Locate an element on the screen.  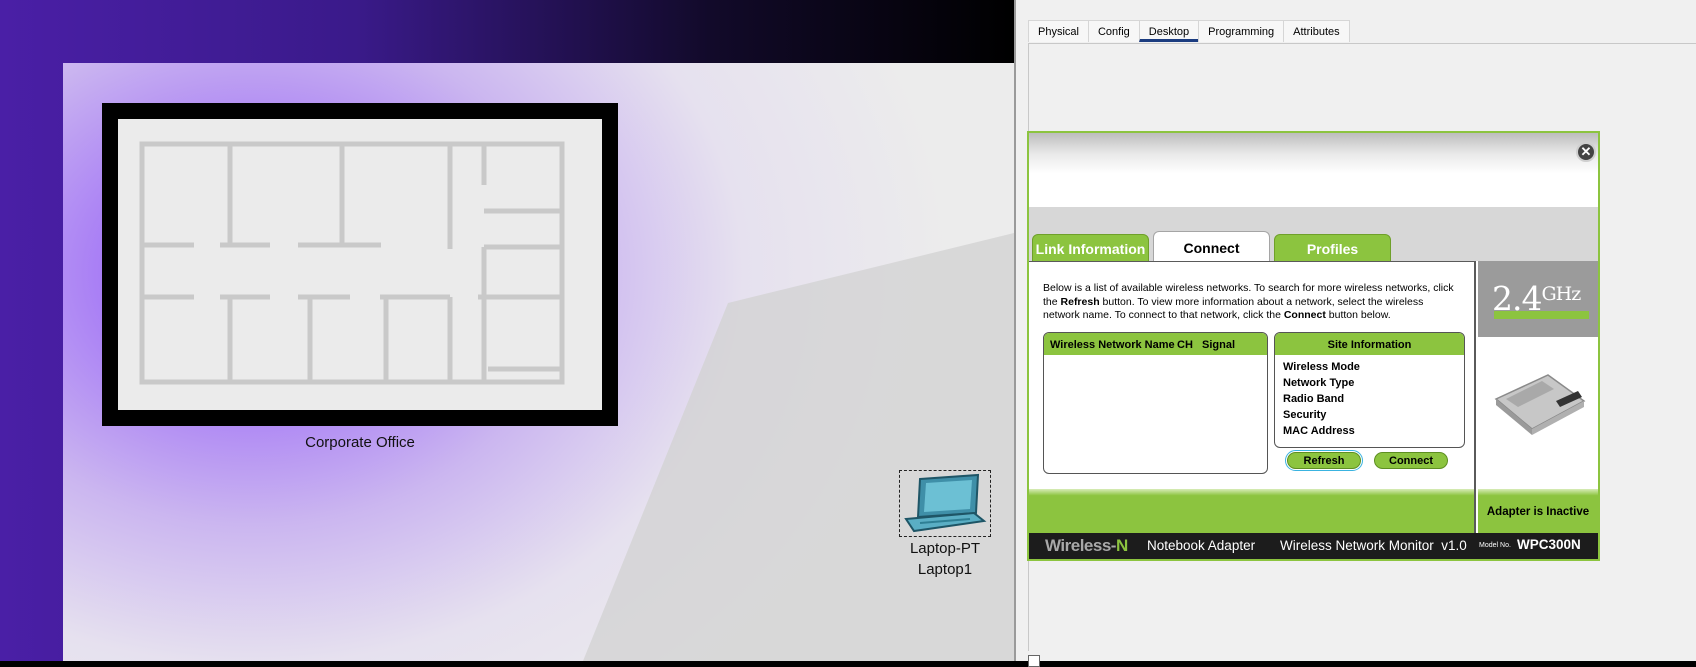
column-channel: CH is located at coordinates (1185, 345).